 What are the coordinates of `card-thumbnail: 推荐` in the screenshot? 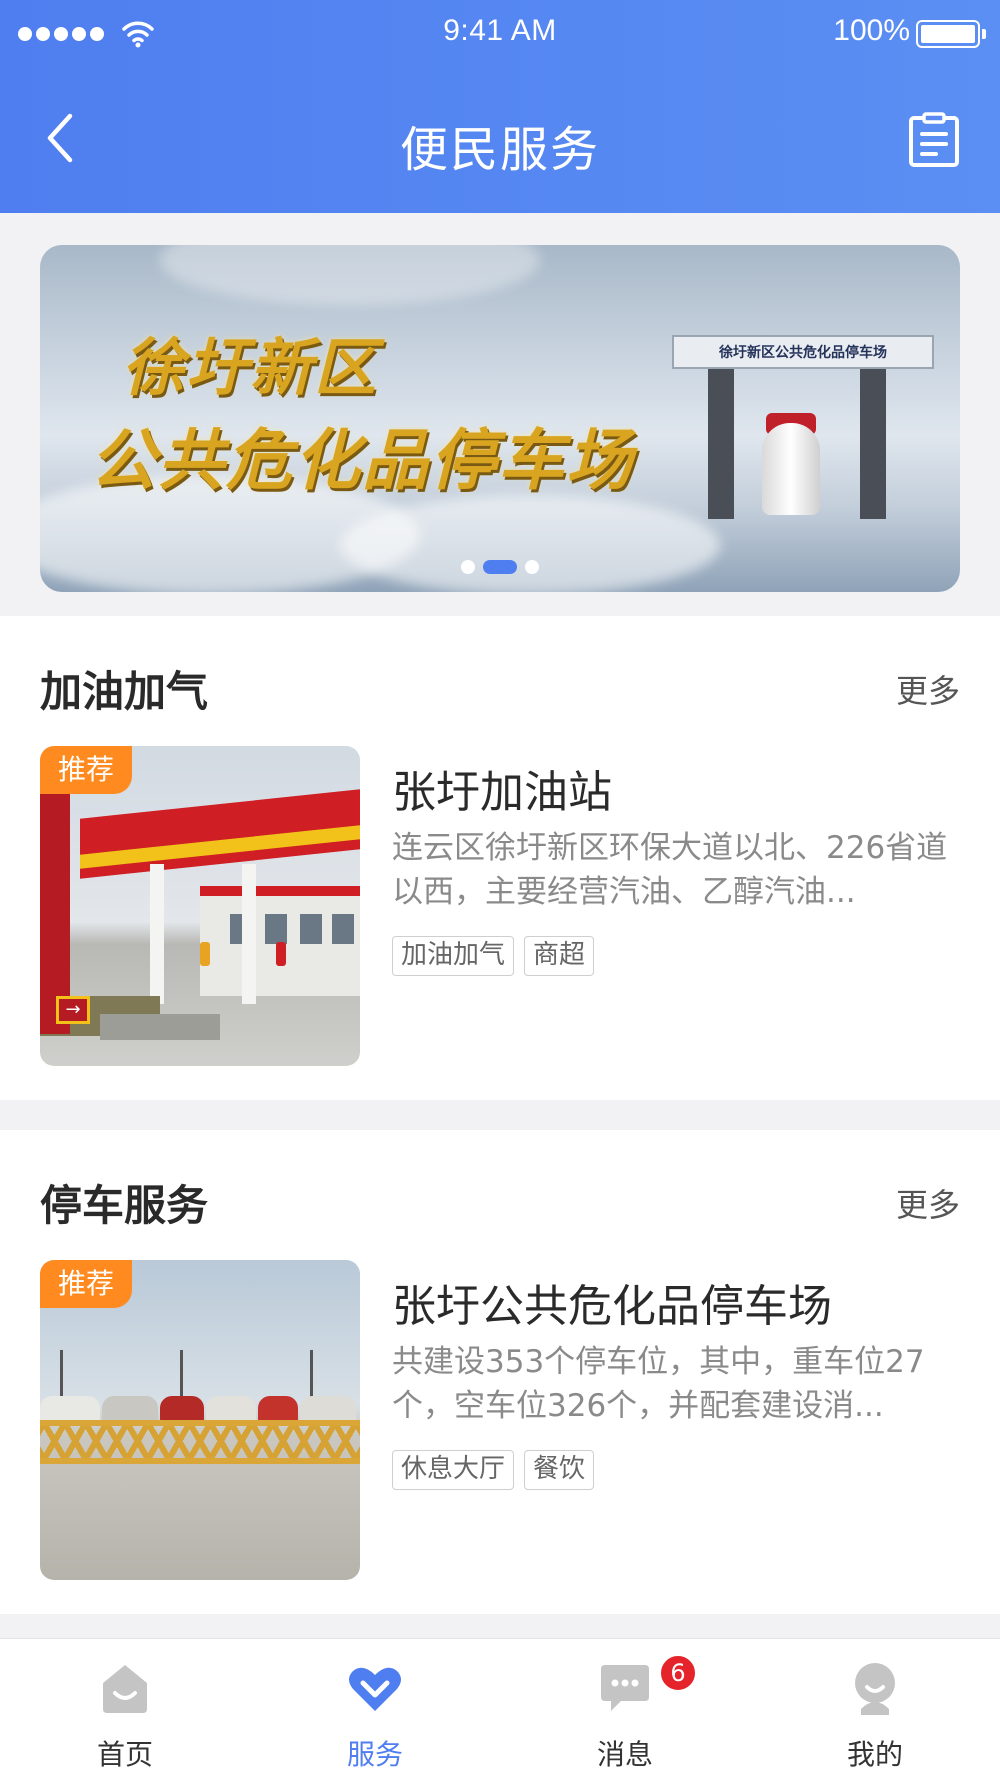 It's located at (200, 1420).